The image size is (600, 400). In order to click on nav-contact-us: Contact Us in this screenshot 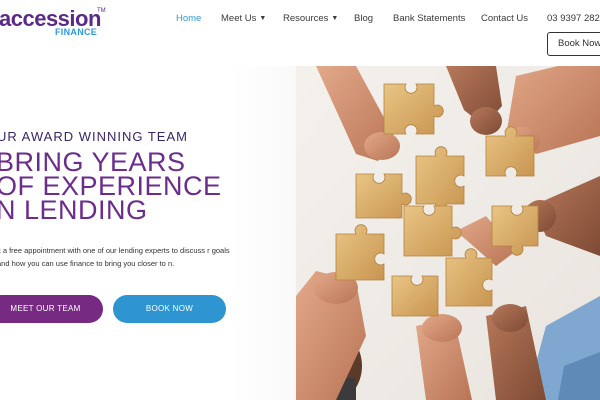, I will do `click(504, 18)`.